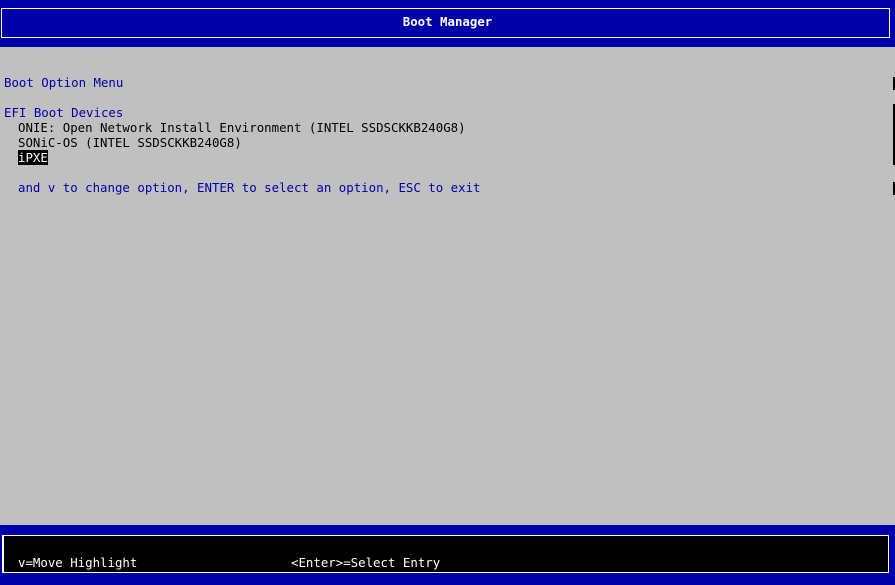  Describe the element at coordinates (447, 21) in the screenshot. I see `page-title: Boot Manager` at that location.